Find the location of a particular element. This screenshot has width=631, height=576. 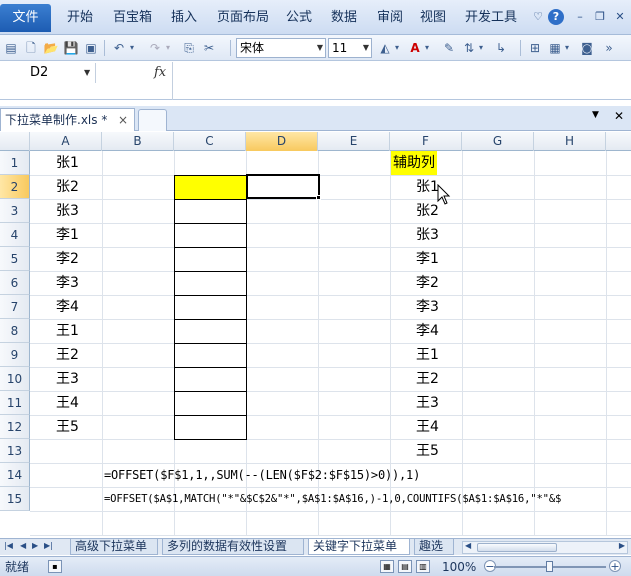

row-header-3: 3 is located at coordinates (15, 211).